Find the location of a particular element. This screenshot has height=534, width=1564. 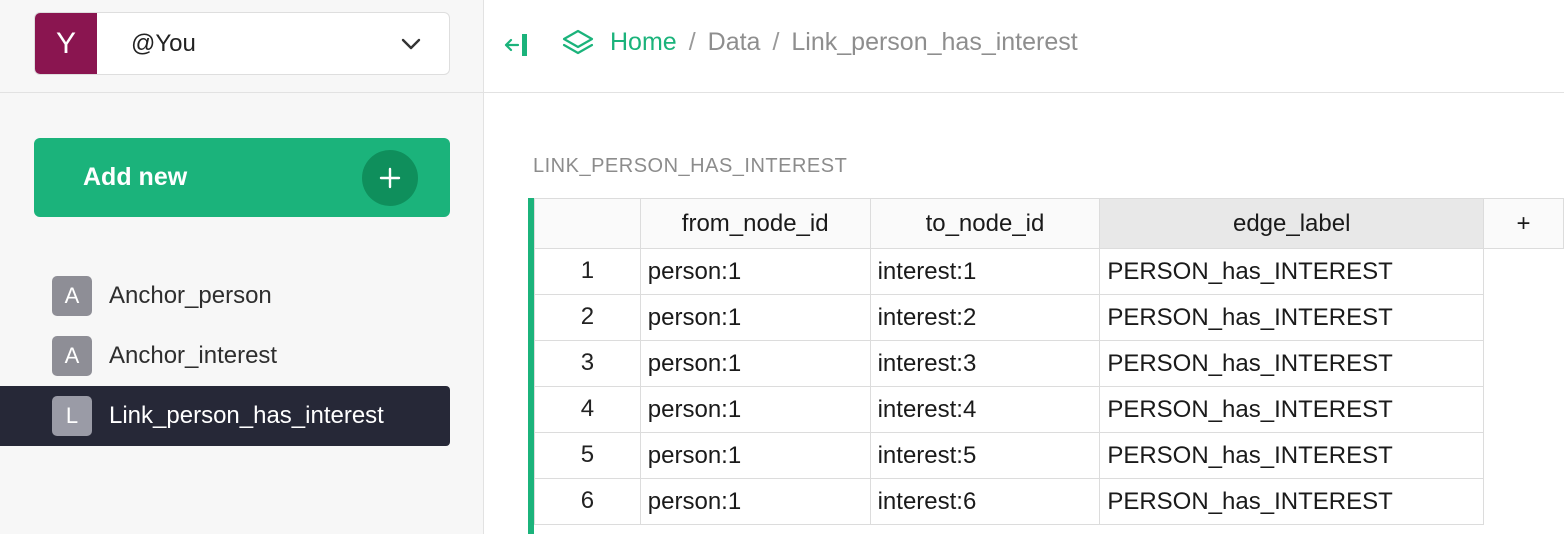

table-header-row: from_node_id to_node_id edge_label + is located at coordinates (1049, 223).